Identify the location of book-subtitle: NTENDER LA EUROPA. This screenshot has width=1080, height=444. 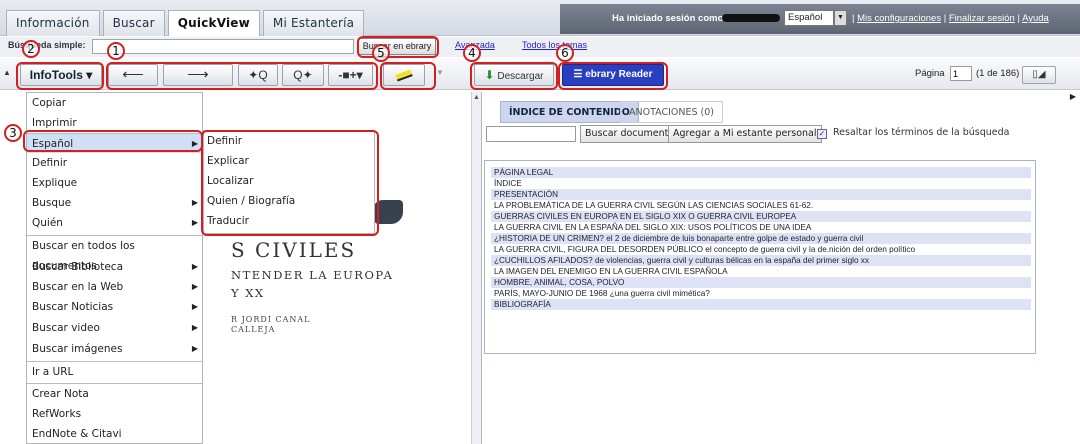
(312, 275).